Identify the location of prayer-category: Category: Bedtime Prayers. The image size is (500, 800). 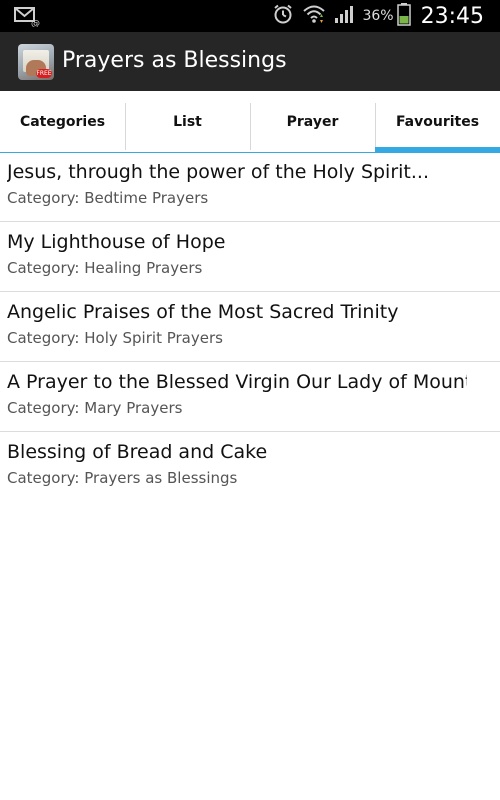
(108, 198).